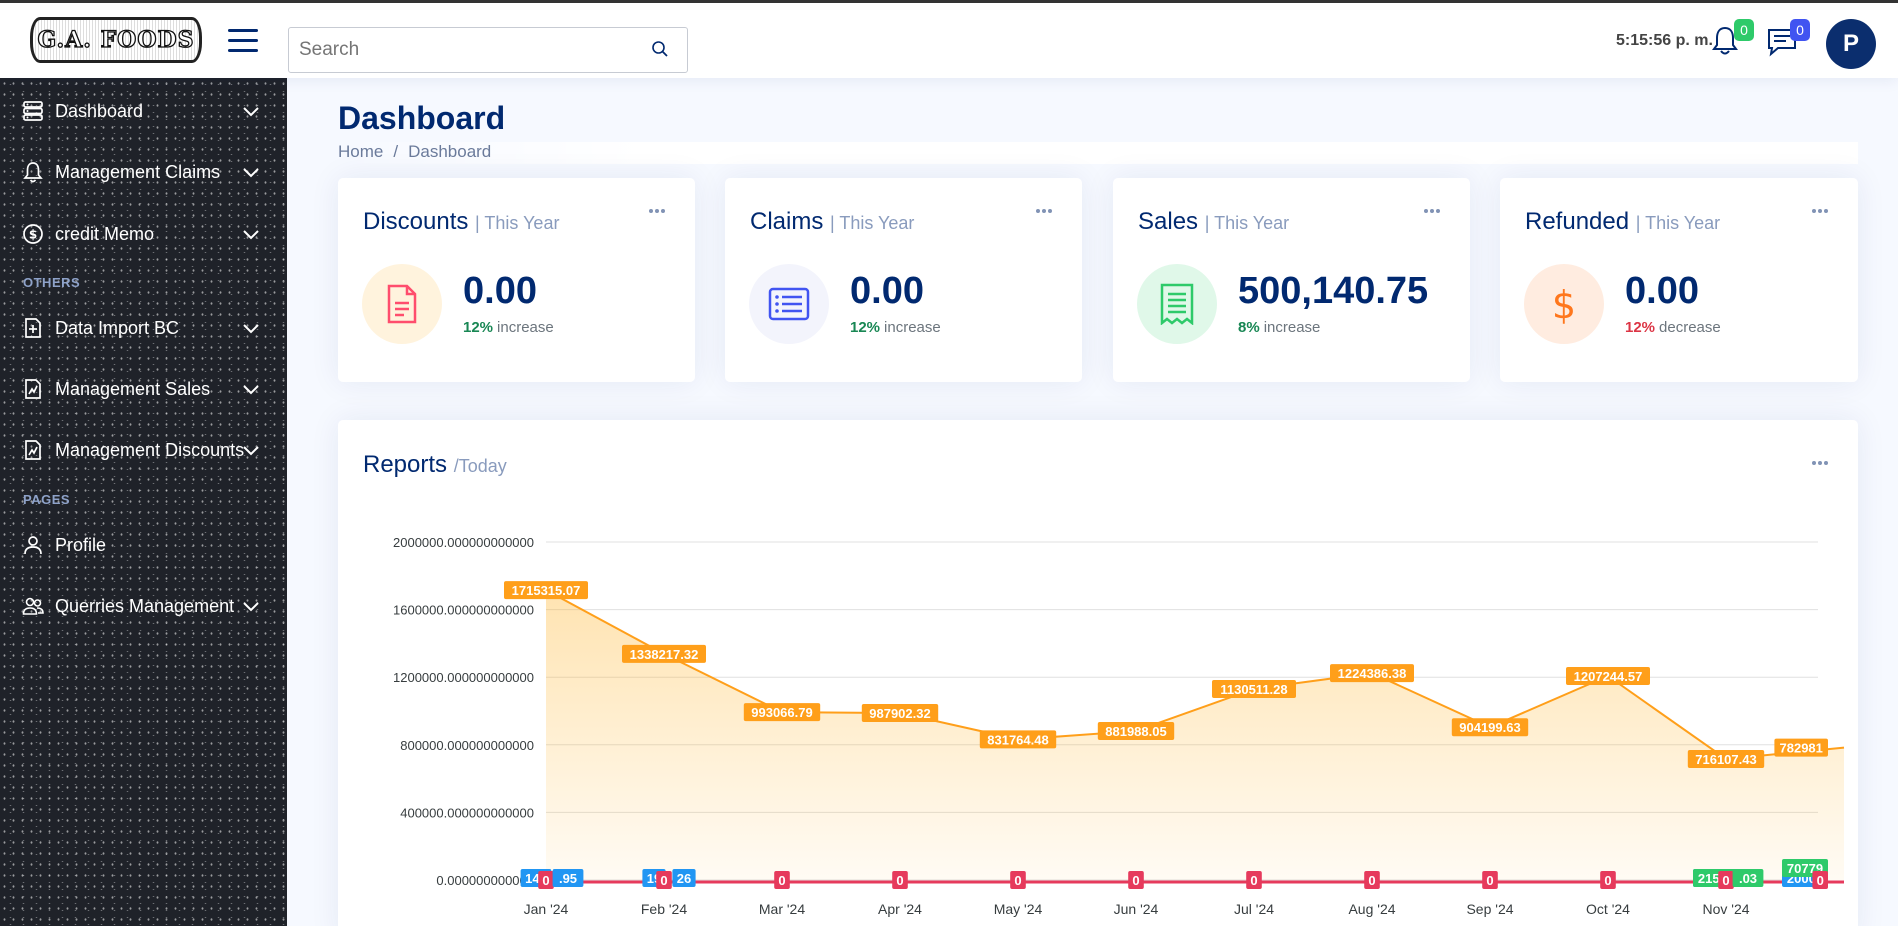 The height and width of the screenshot is (926, 1898). What do you see at coordinates (143, 606) in the screenshot?
I see `sidebar-item-querries-management: Querries Management` at bounding box center [143, 606].